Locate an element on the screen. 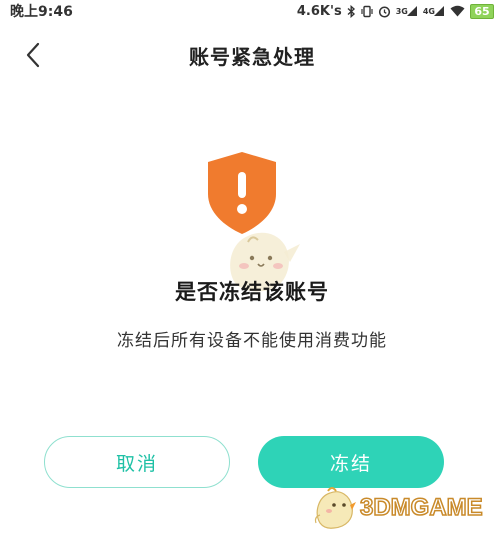  status-left: 晚上9:46 is located at coordinates (41, 11).